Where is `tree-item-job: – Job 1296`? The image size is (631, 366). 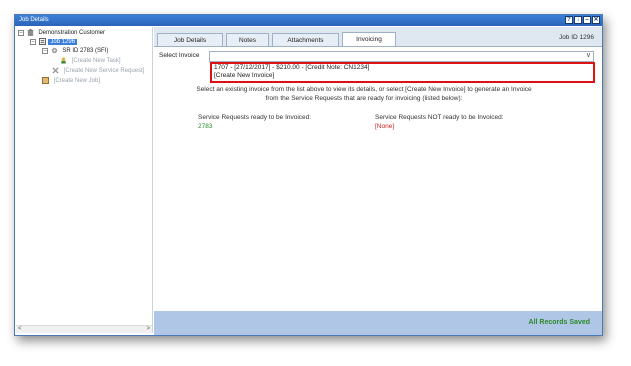
tree-item-job: – Job 1296 is located at coordinates (54, 42).